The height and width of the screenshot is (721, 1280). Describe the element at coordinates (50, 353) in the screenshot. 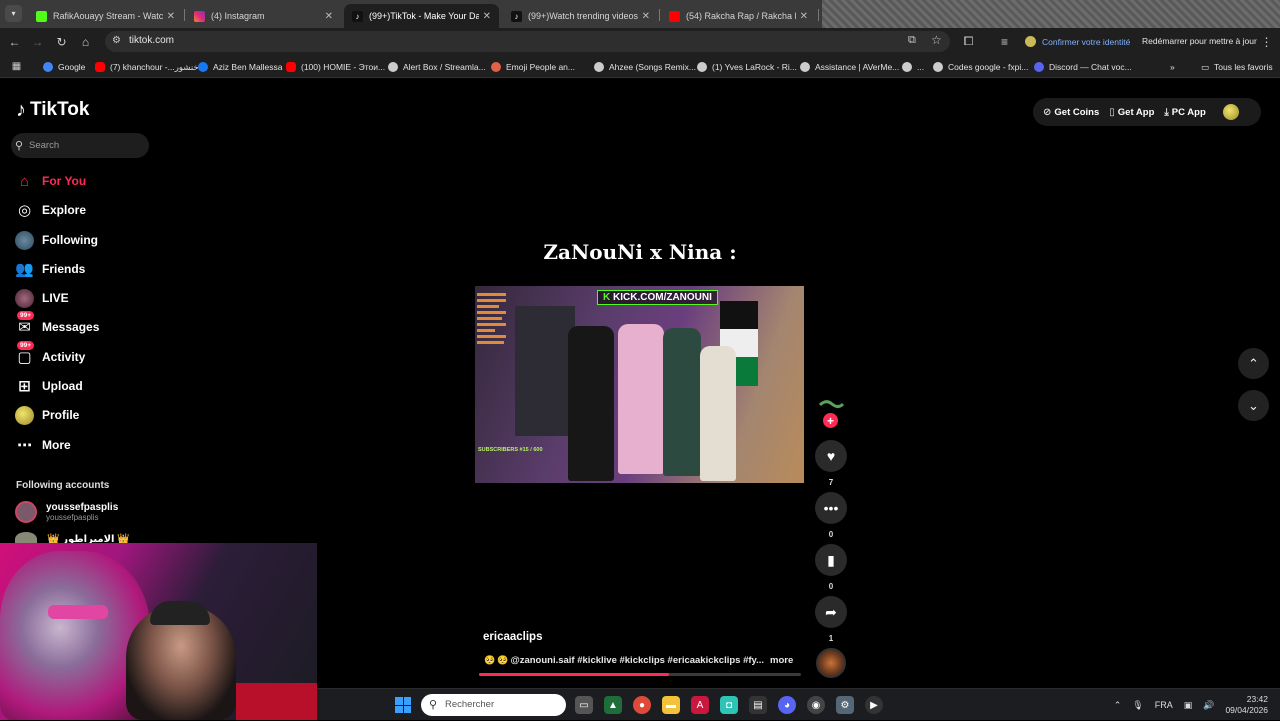

I see `nav-activity: ▢ 99+ Activity` at that location.